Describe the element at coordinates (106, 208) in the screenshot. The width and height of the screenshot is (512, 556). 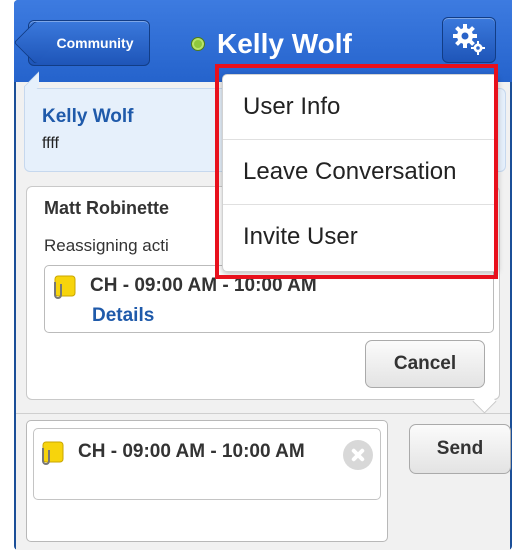
I see `self-name: Matt Robinette` at that location.